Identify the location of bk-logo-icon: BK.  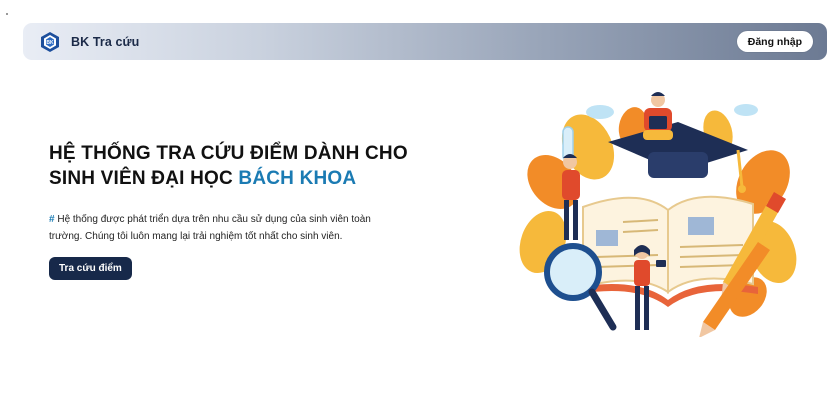
(50, 41).